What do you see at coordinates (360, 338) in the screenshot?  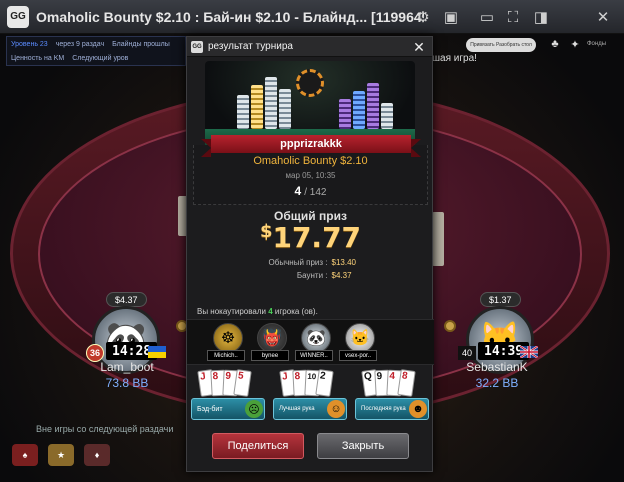 I see `white-cat-icon: 🐱` at bounding box center [360, 338].